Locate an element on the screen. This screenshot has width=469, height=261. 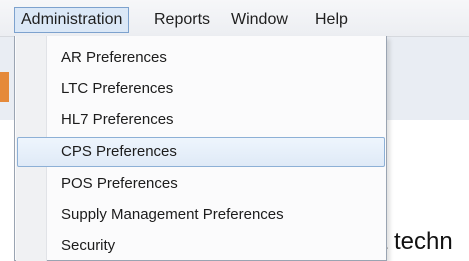
orange-accent-bar is located at coordinates (4, 87).